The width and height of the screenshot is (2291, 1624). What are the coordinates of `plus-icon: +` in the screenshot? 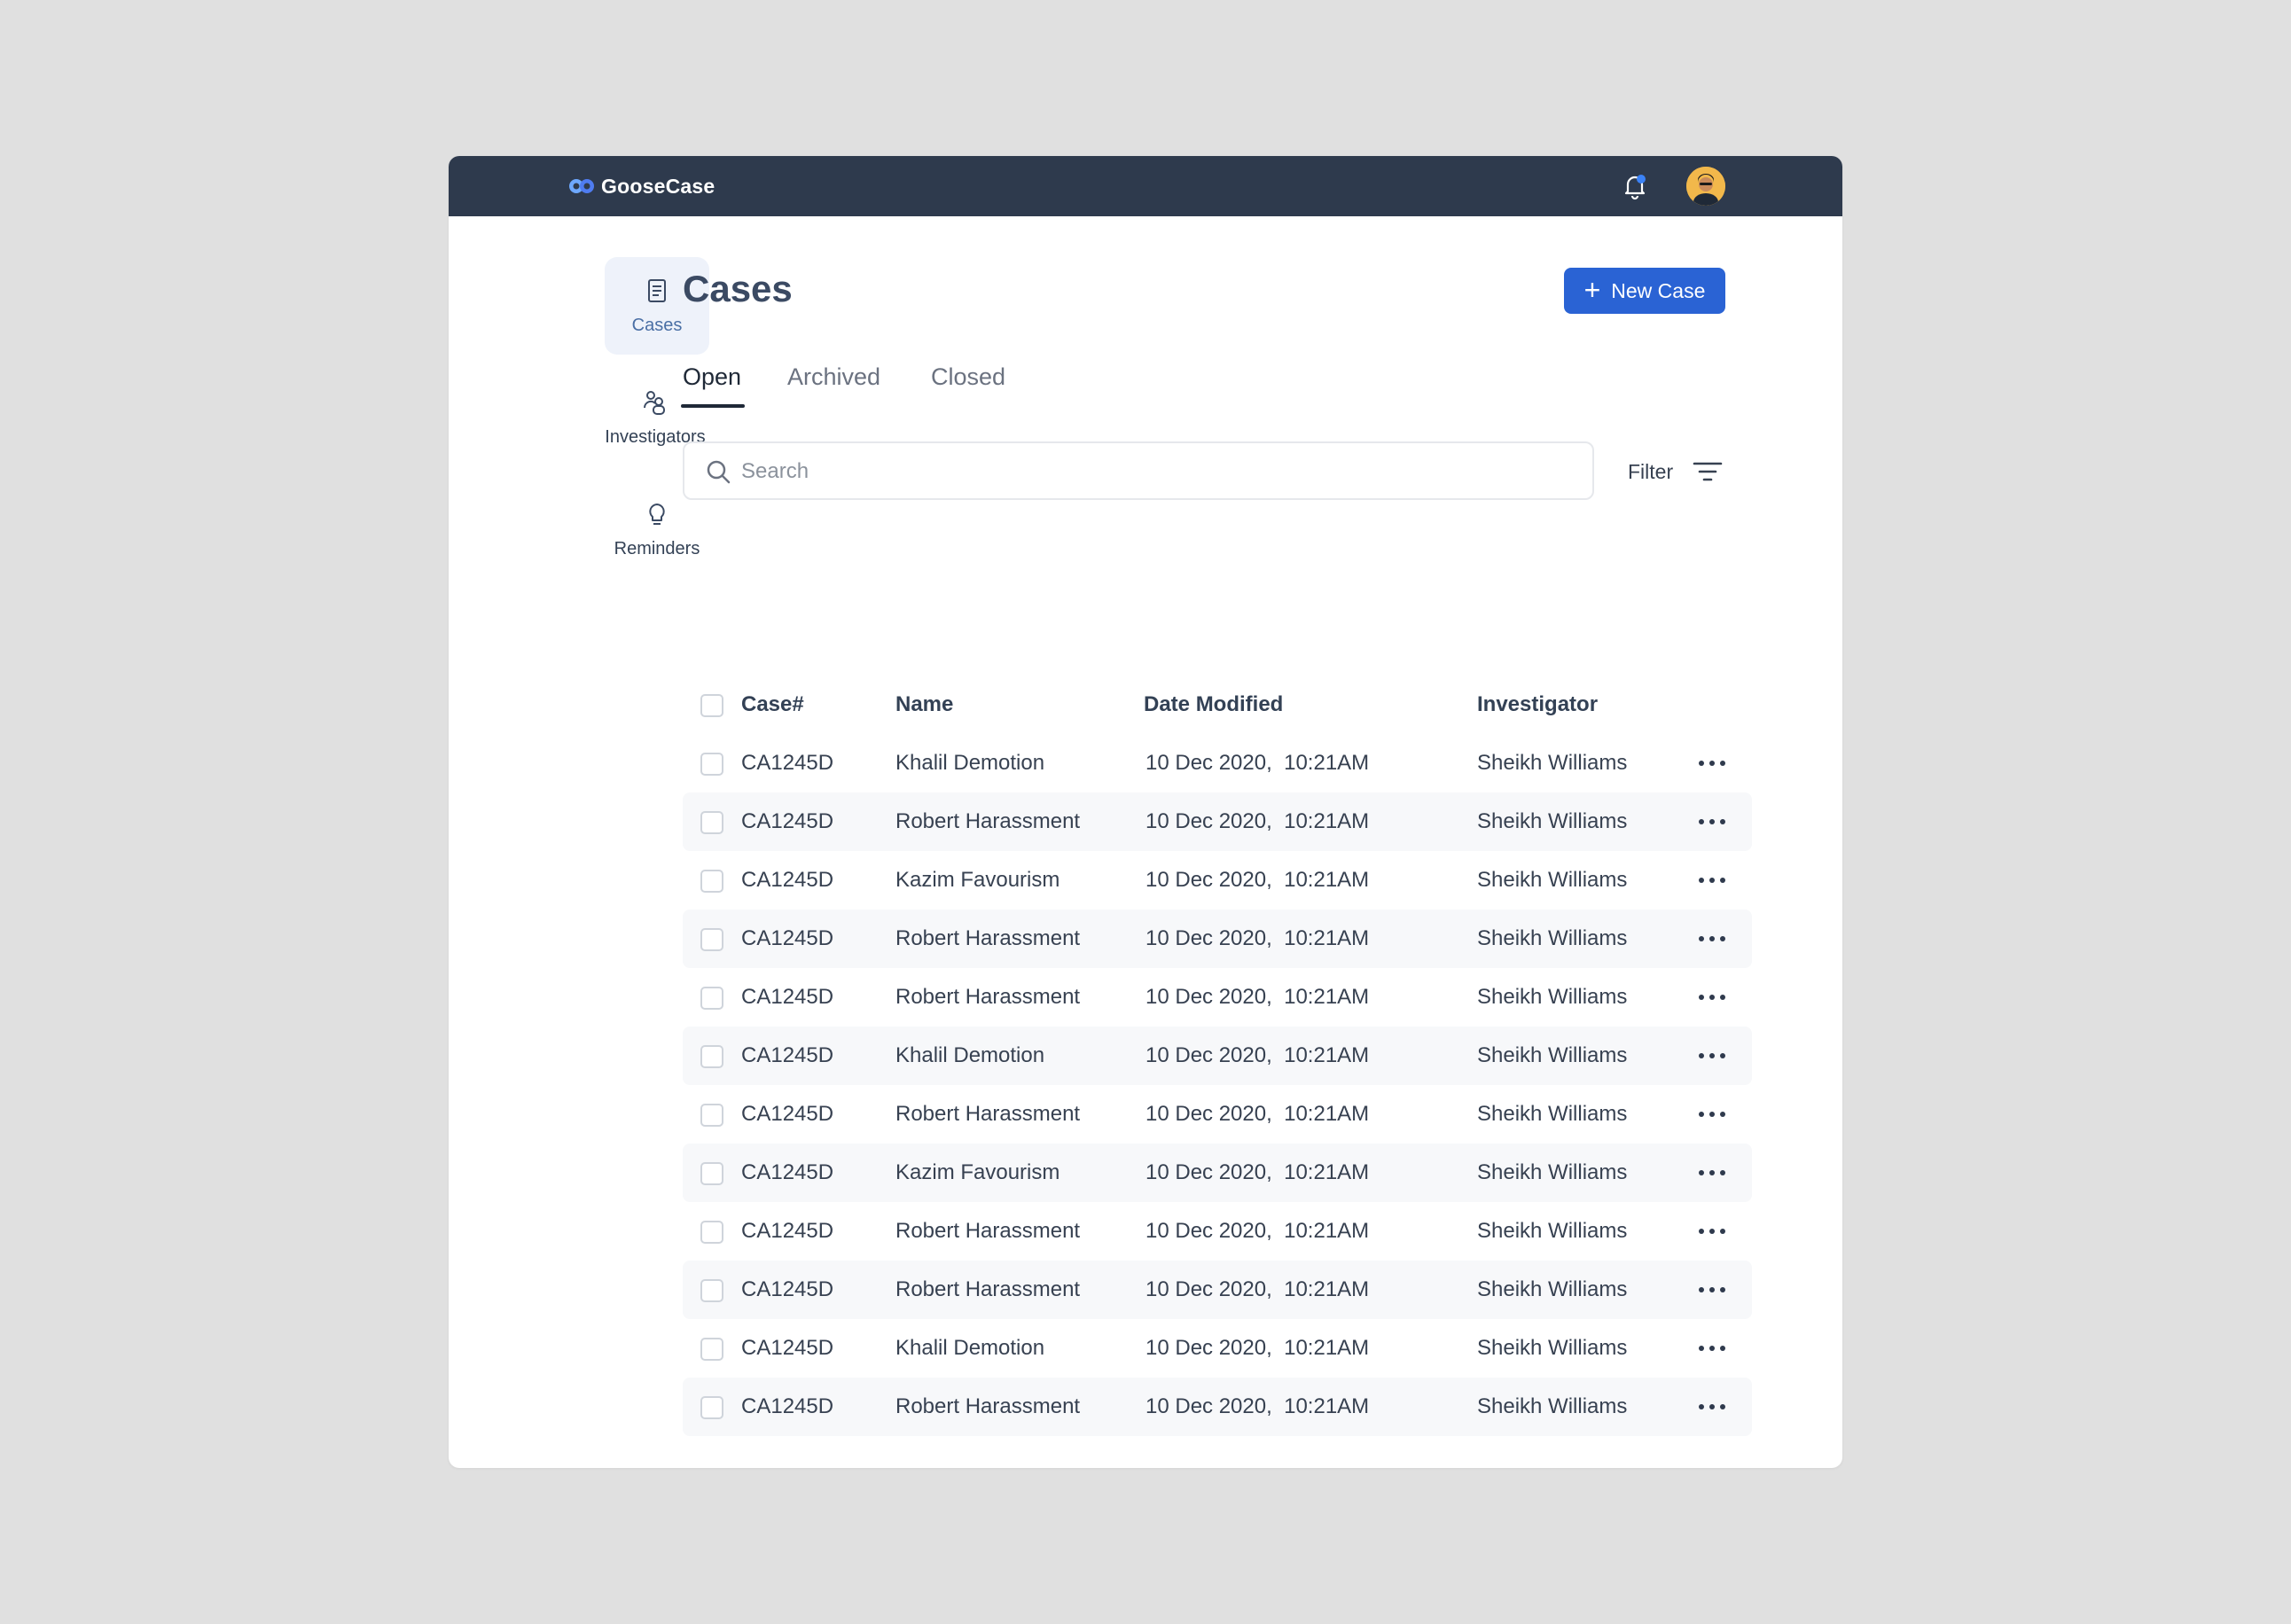 It's located at (1592, 289).